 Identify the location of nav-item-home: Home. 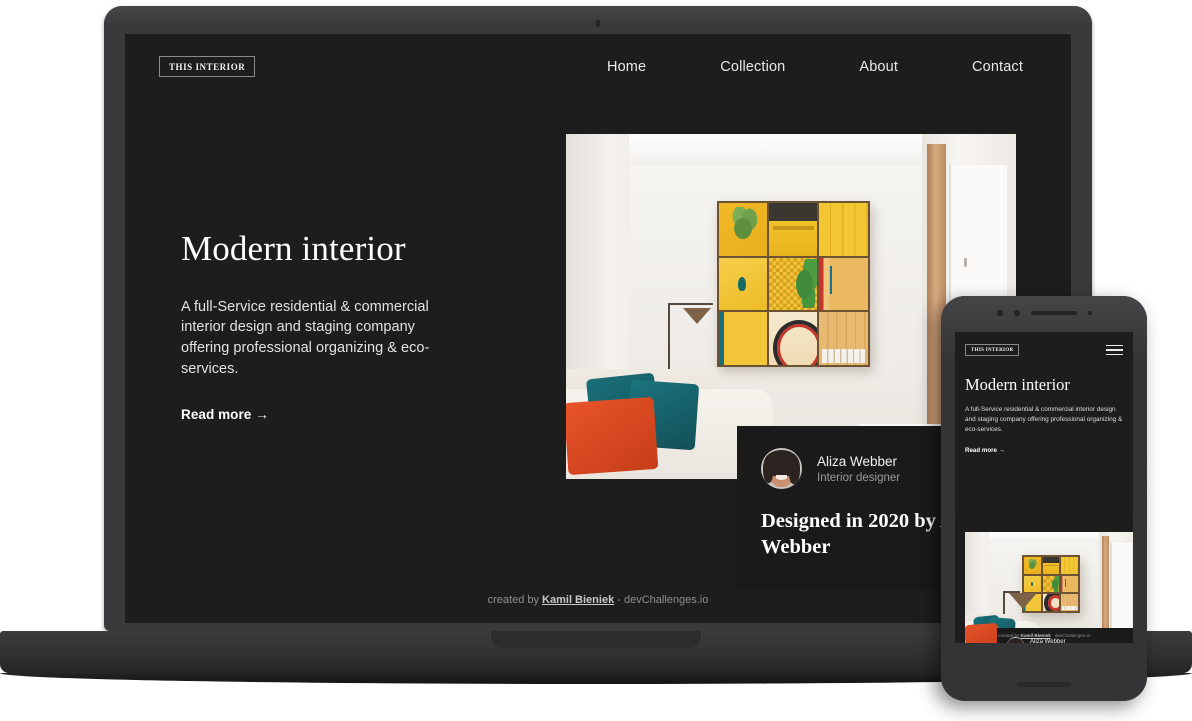
(626, 67).